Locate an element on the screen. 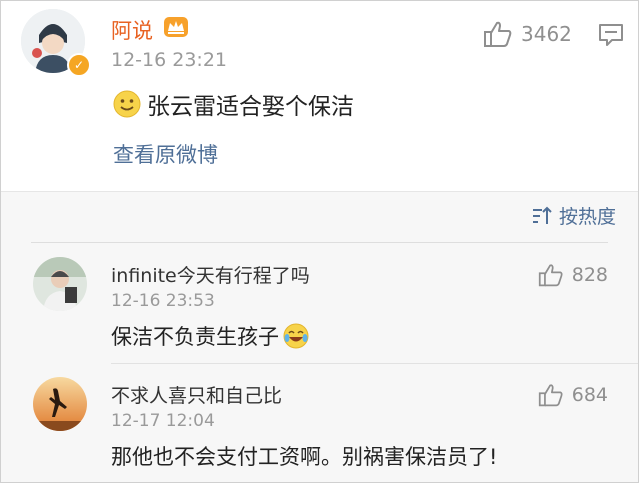 The height and width of the screenshot is (483, 639). post-like-button: 3462 is located at coordinates (527, 34).